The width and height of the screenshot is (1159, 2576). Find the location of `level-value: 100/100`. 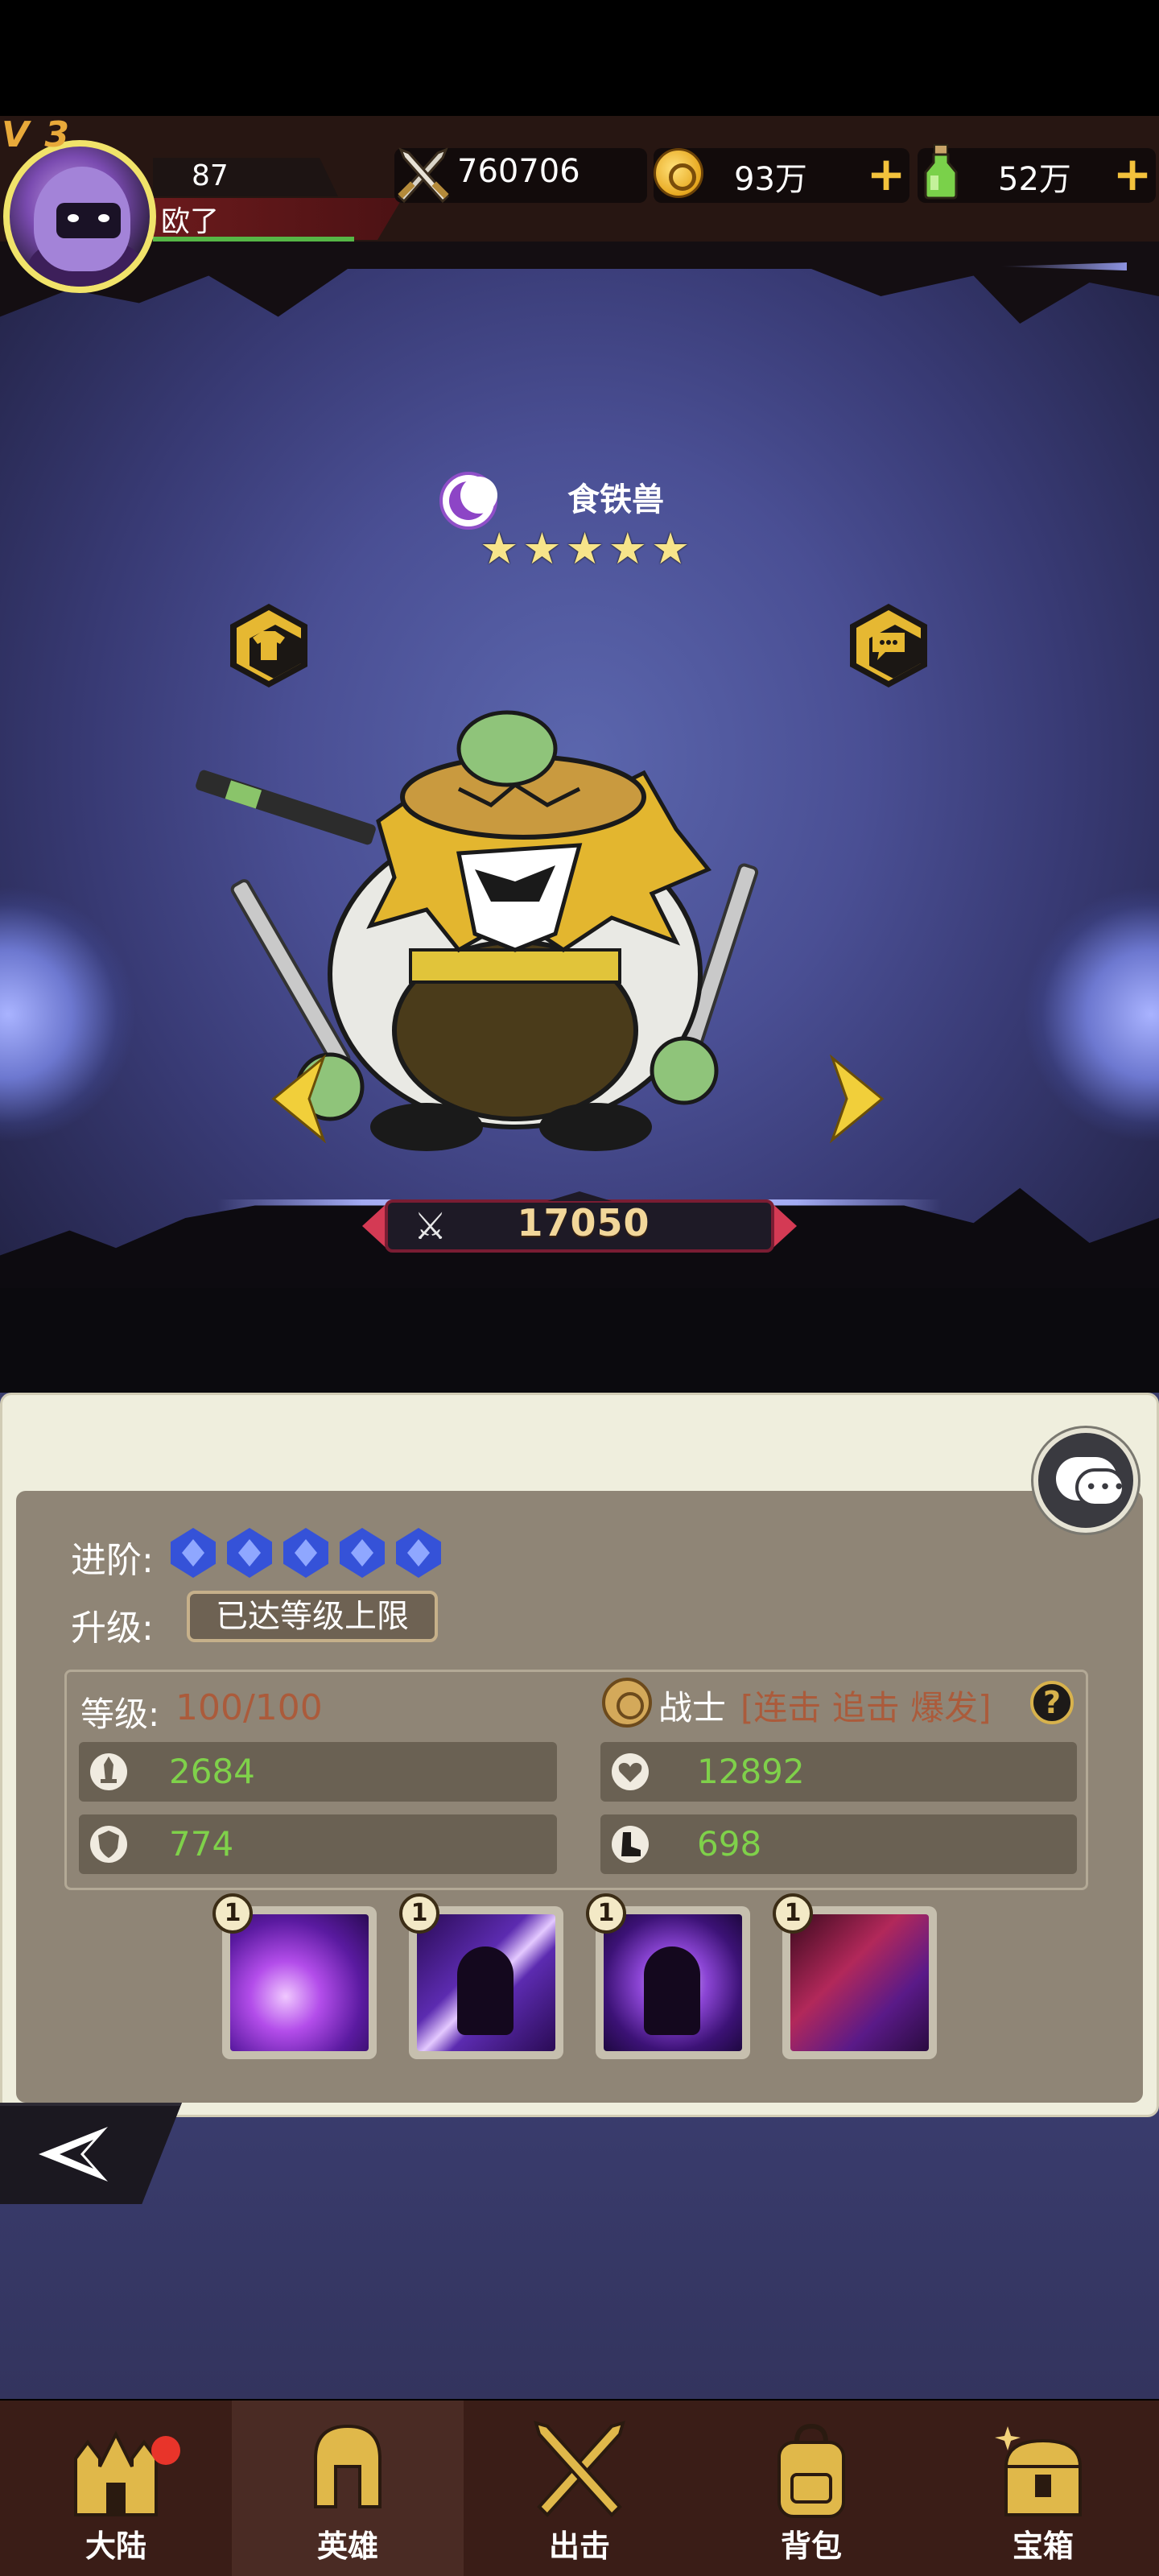

level-value: 100/100 is located at coordinates (249, 1707).